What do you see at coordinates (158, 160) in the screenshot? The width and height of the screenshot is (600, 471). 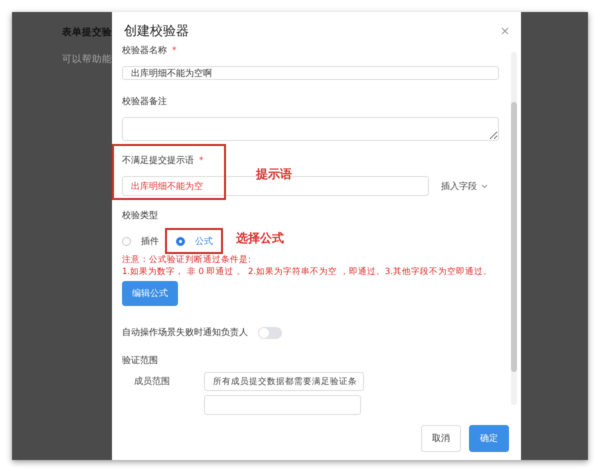 I see `field-label: 不满足提交提示语` at bounding box center [158, 160].